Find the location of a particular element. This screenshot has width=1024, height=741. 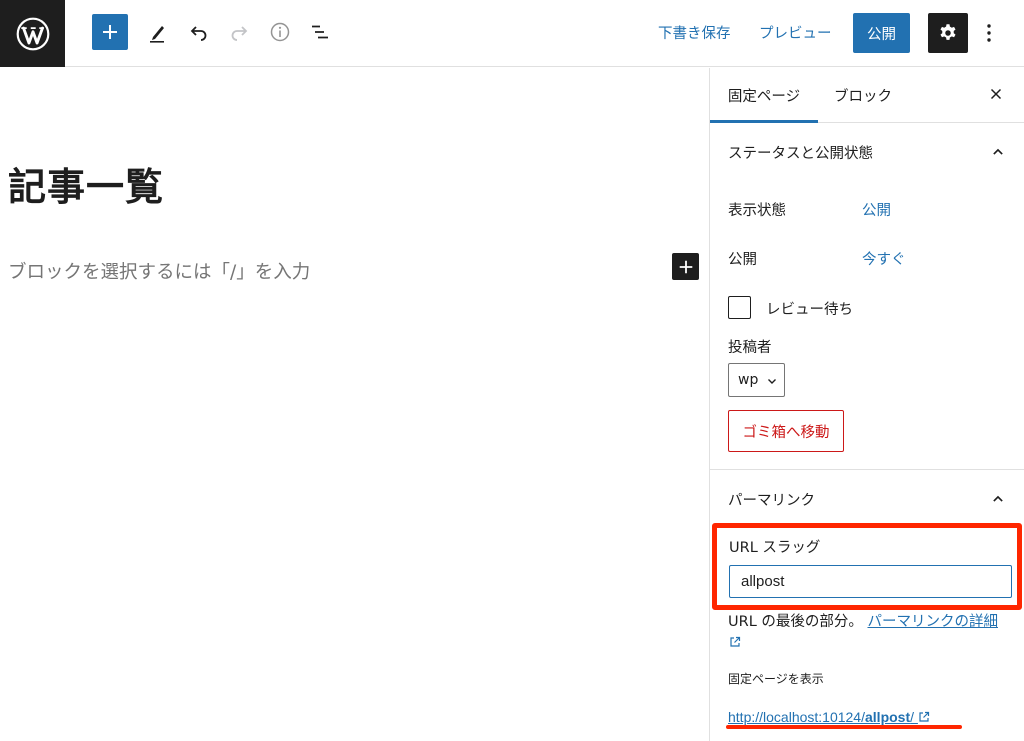

list-view-button is located at coordinates (320, 32).